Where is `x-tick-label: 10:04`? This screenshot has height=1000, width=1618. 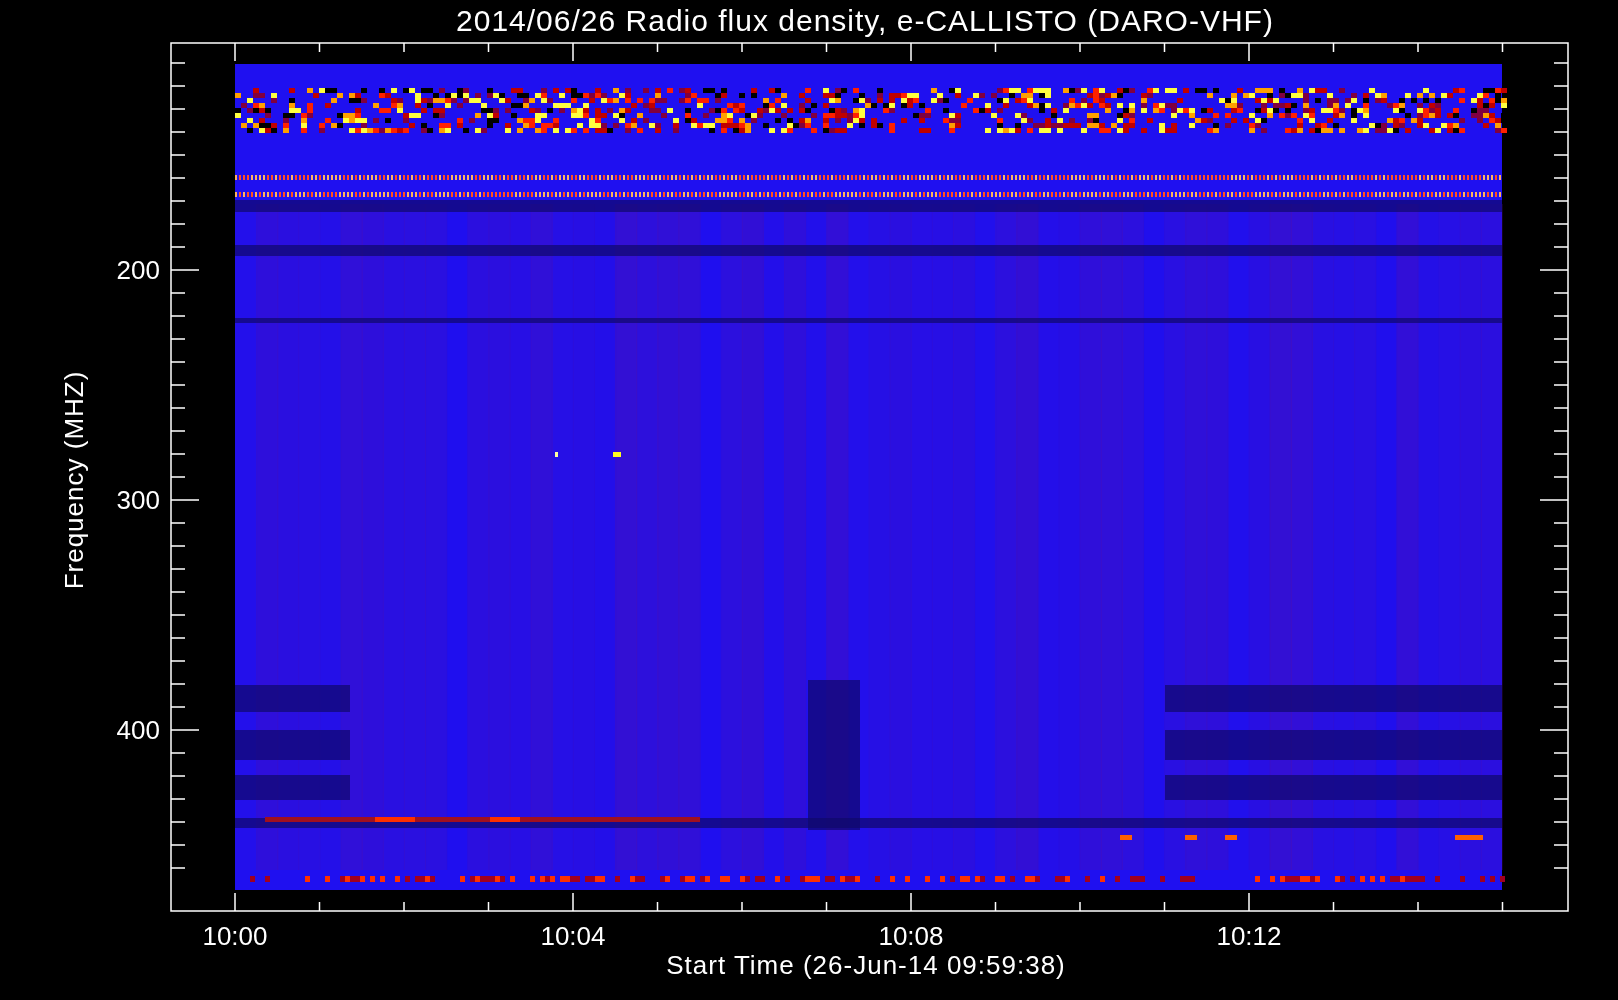 x-tick-label: 10:04 is located at coordinates (573, 936).